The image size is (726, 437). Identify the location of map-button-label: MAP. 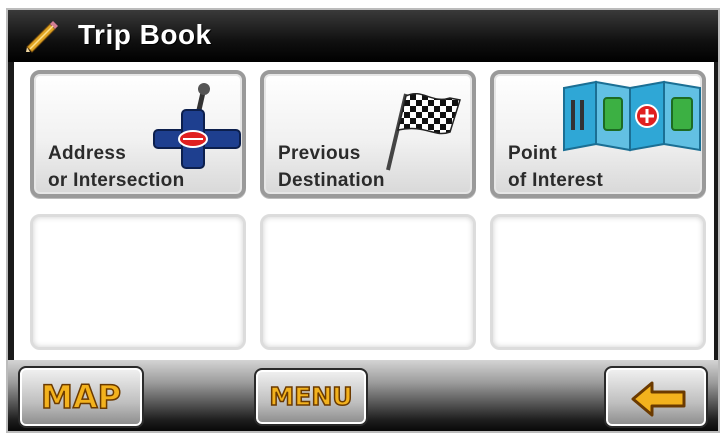
(81, 397).